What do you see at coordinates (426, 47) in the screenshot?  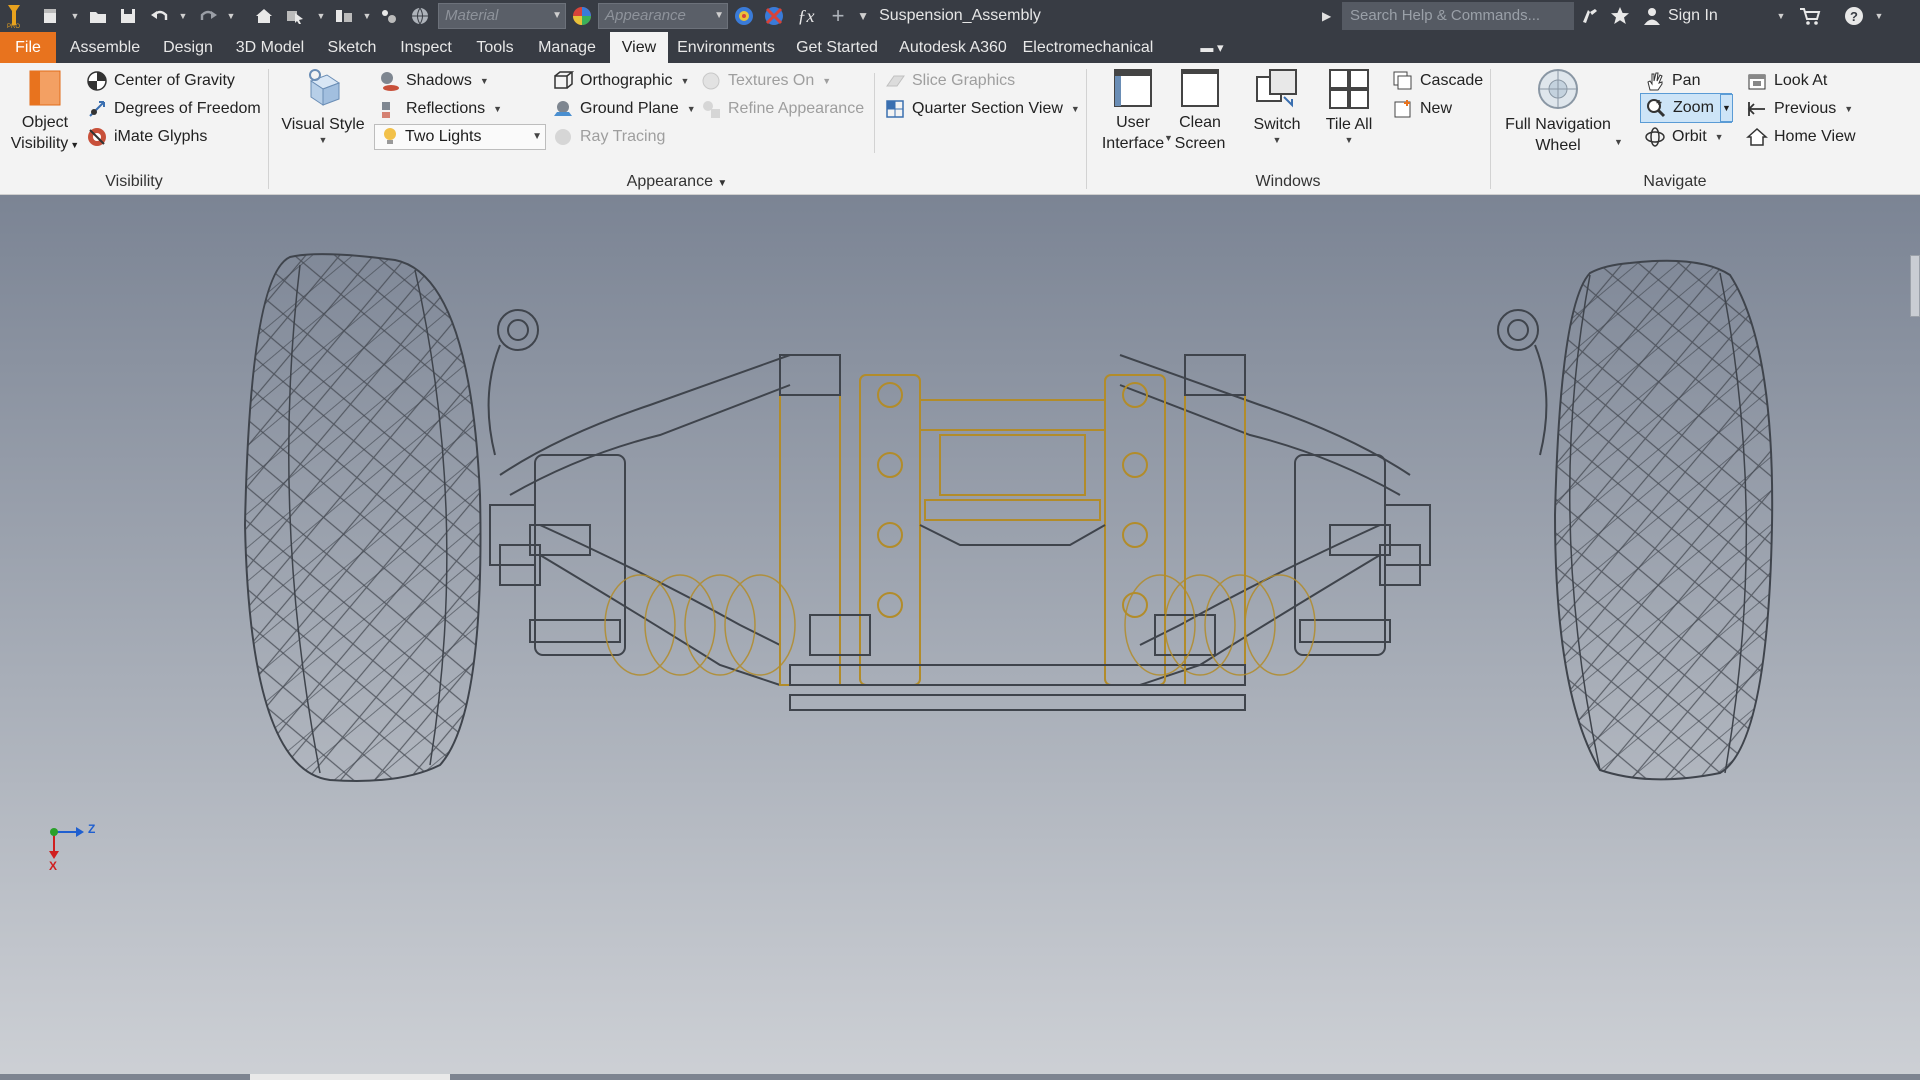 I see `tab-inspect: Inspect` at bounding box center [426, 47].